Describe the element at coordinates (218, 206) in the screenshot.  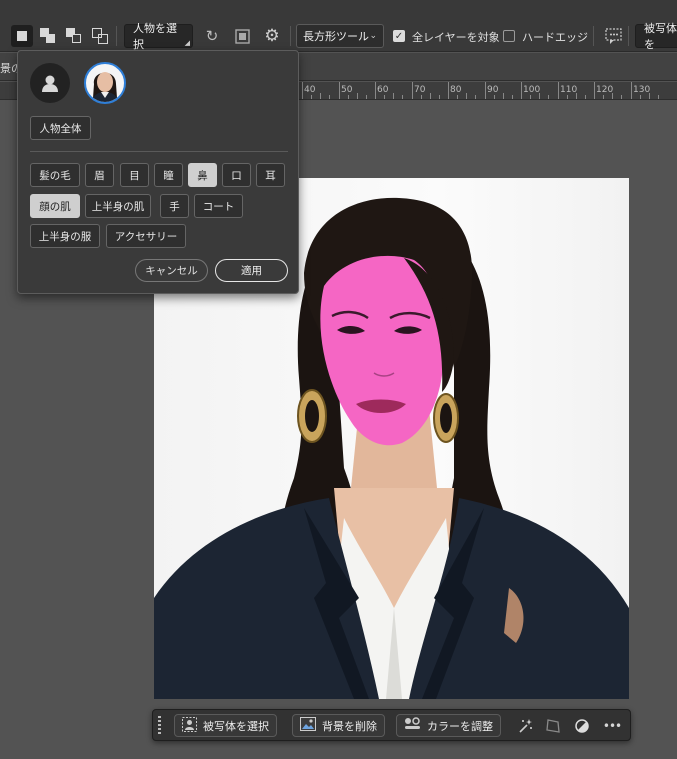
I see `part-coat: コート` at that location.